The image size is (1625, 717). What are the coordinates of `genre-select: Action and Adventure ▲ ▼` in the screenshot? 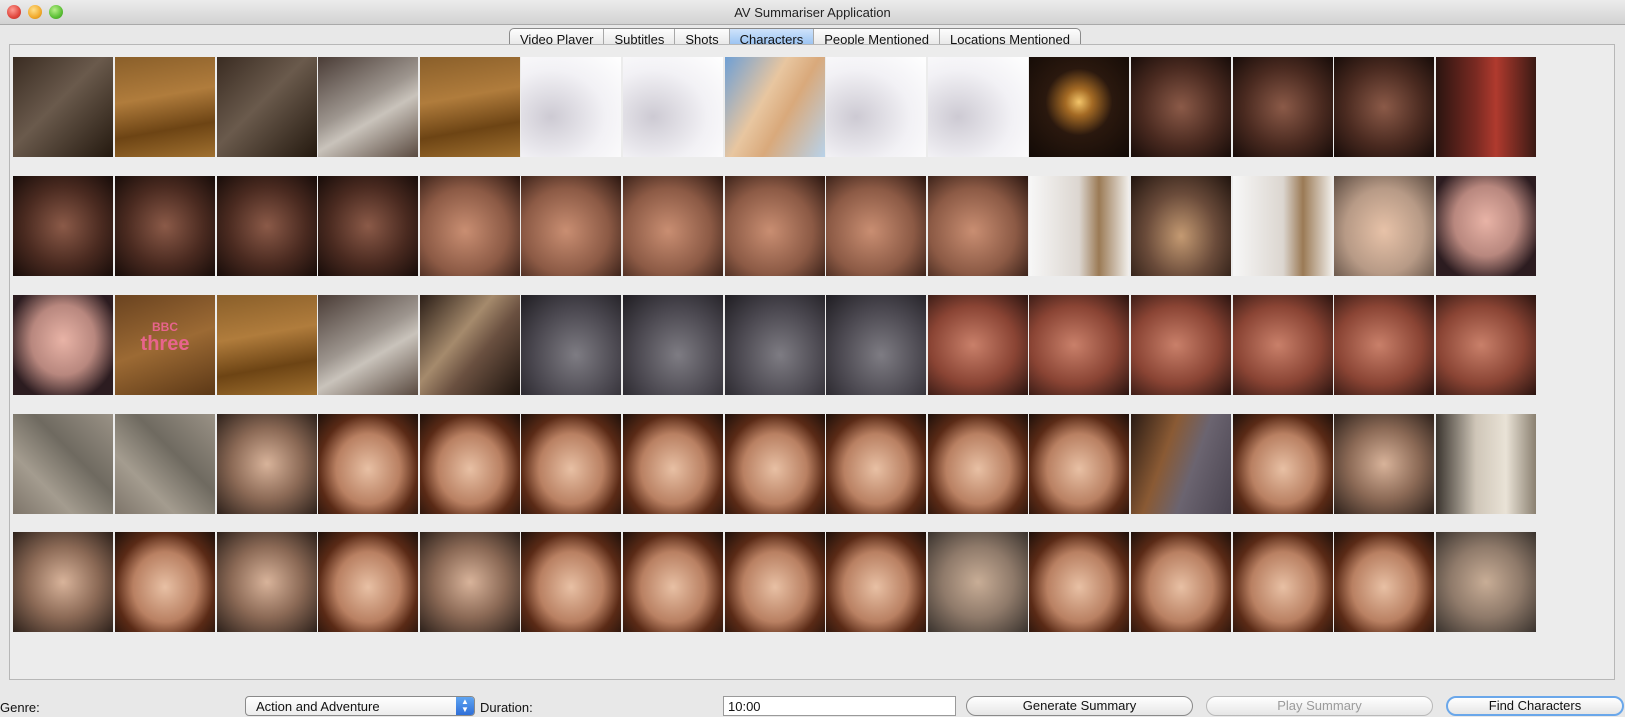 It's located at (360, 706).